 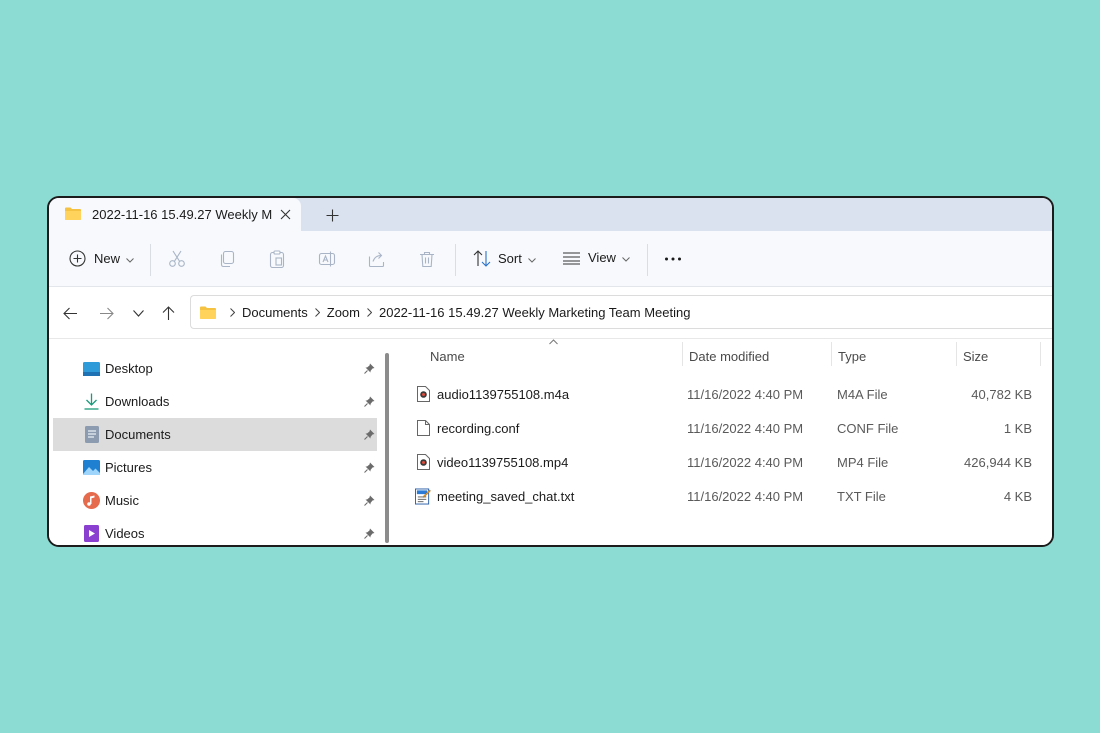 I want to click on file-size: 40,782 KB, so click(x=1001, y=394).